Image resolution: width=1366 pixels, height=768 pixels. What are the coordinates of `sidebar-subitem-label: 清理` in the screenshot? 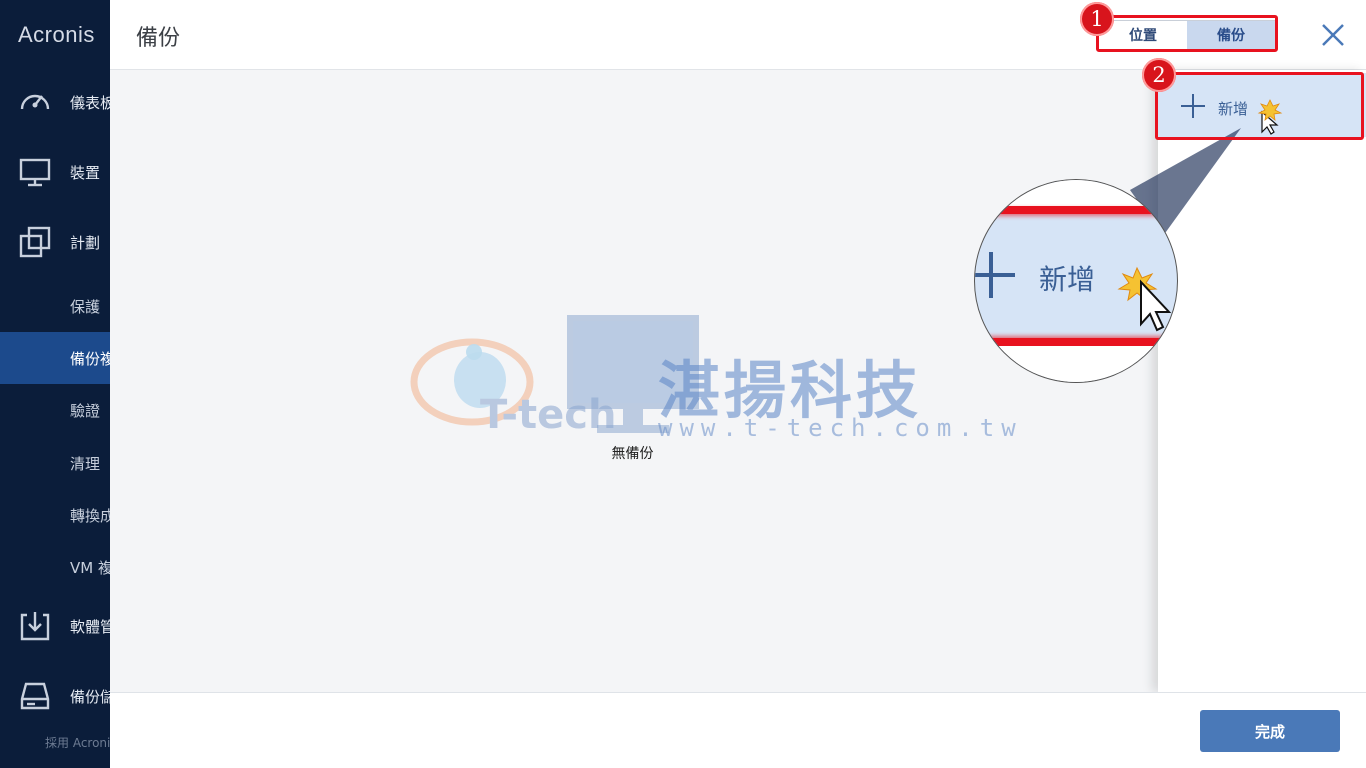 It's located at (85, 463).